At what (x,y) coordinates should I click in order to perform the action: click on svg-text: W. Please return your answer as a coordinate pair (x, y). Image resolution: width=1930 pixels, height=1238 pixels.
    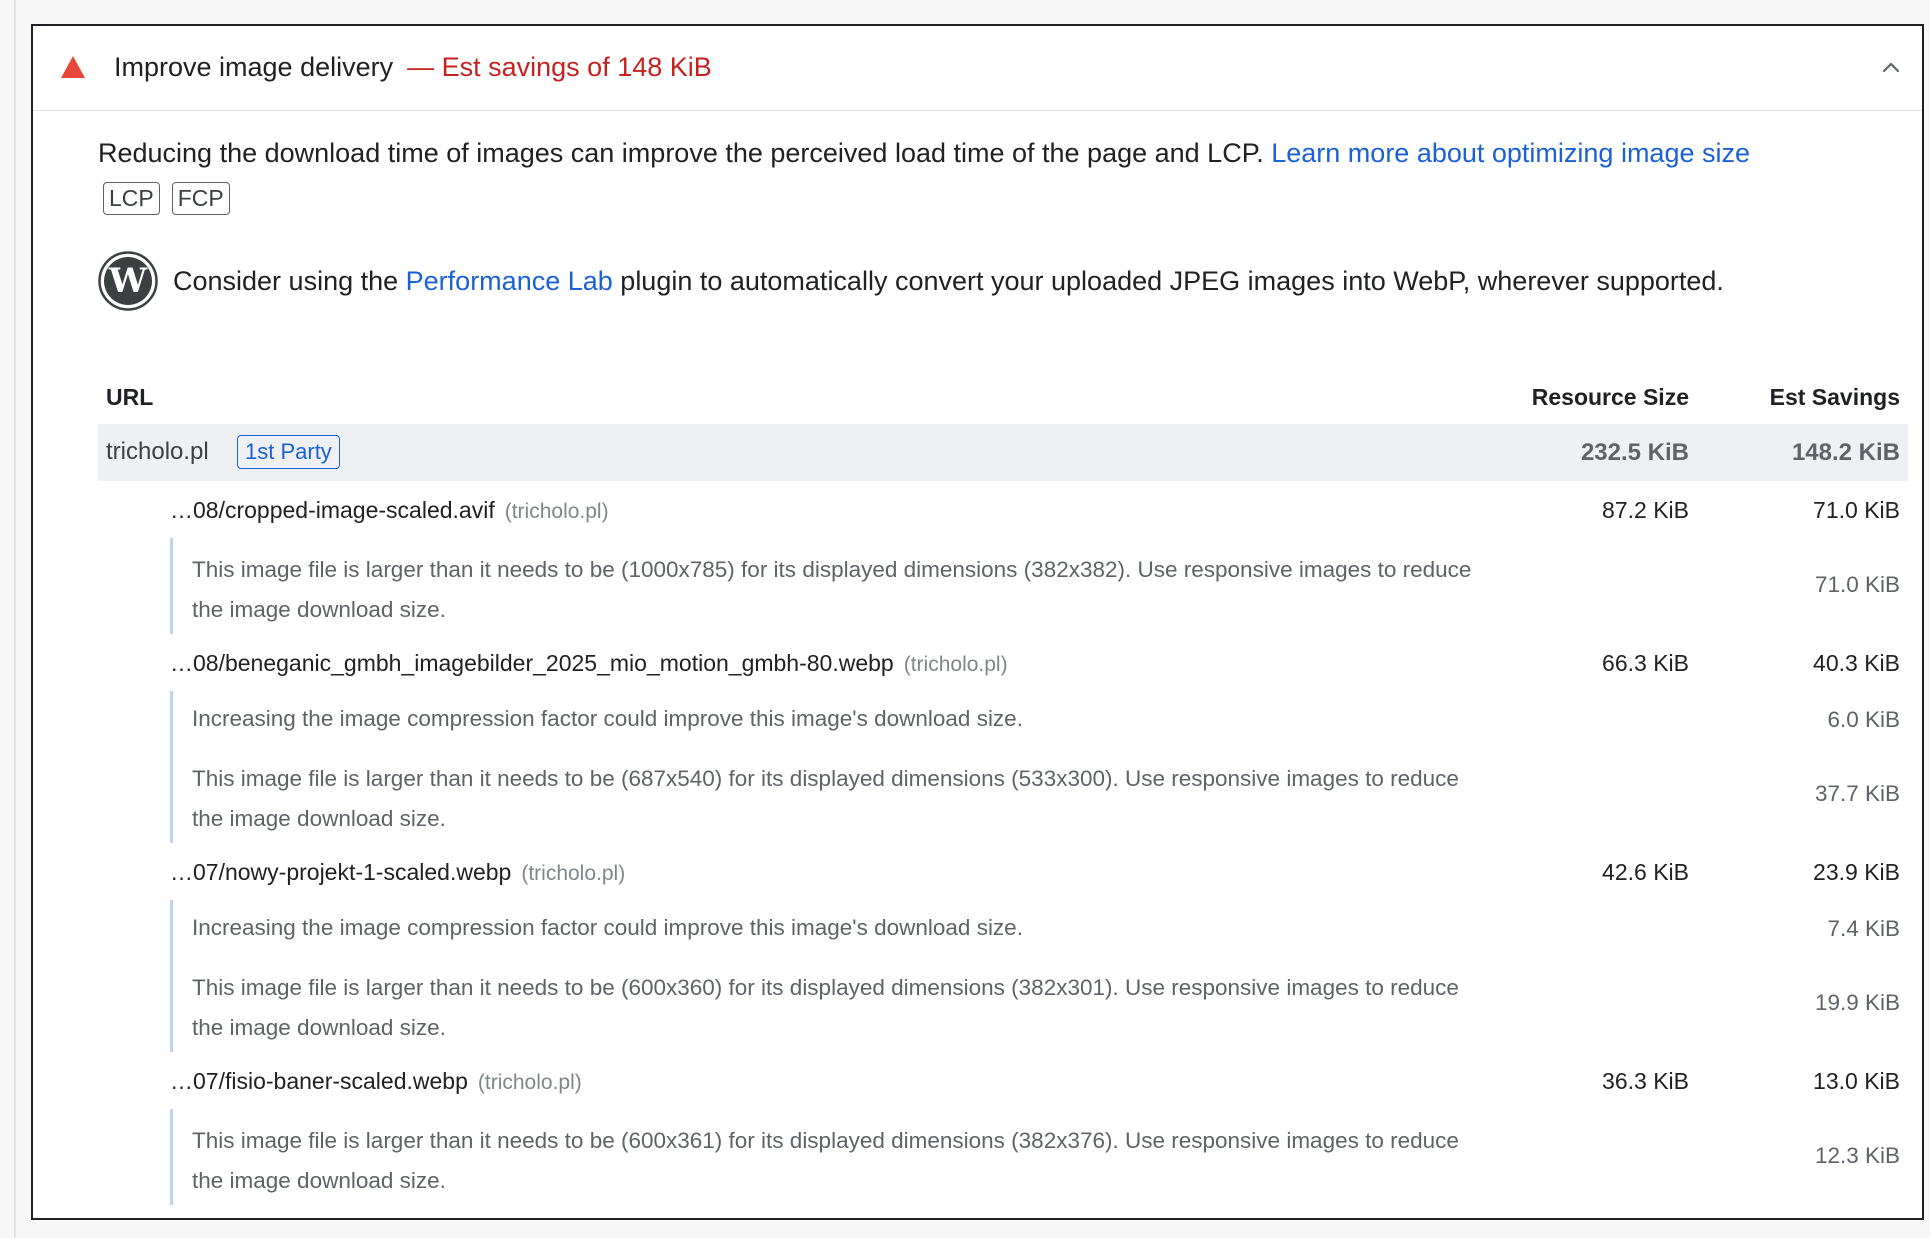
    Looking at the image, I should click on (128, 281).